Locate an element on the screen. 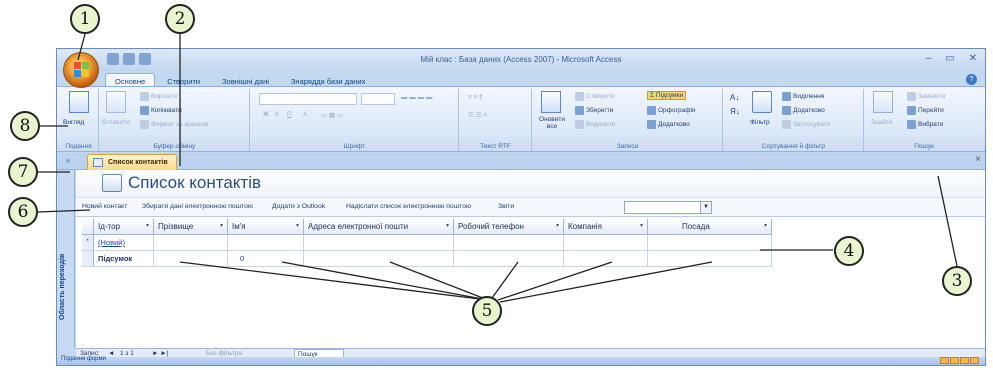 The height and width of the screenshot is (370, 993). new-record-row: * (Новий) is located at coordinates (427, 243).